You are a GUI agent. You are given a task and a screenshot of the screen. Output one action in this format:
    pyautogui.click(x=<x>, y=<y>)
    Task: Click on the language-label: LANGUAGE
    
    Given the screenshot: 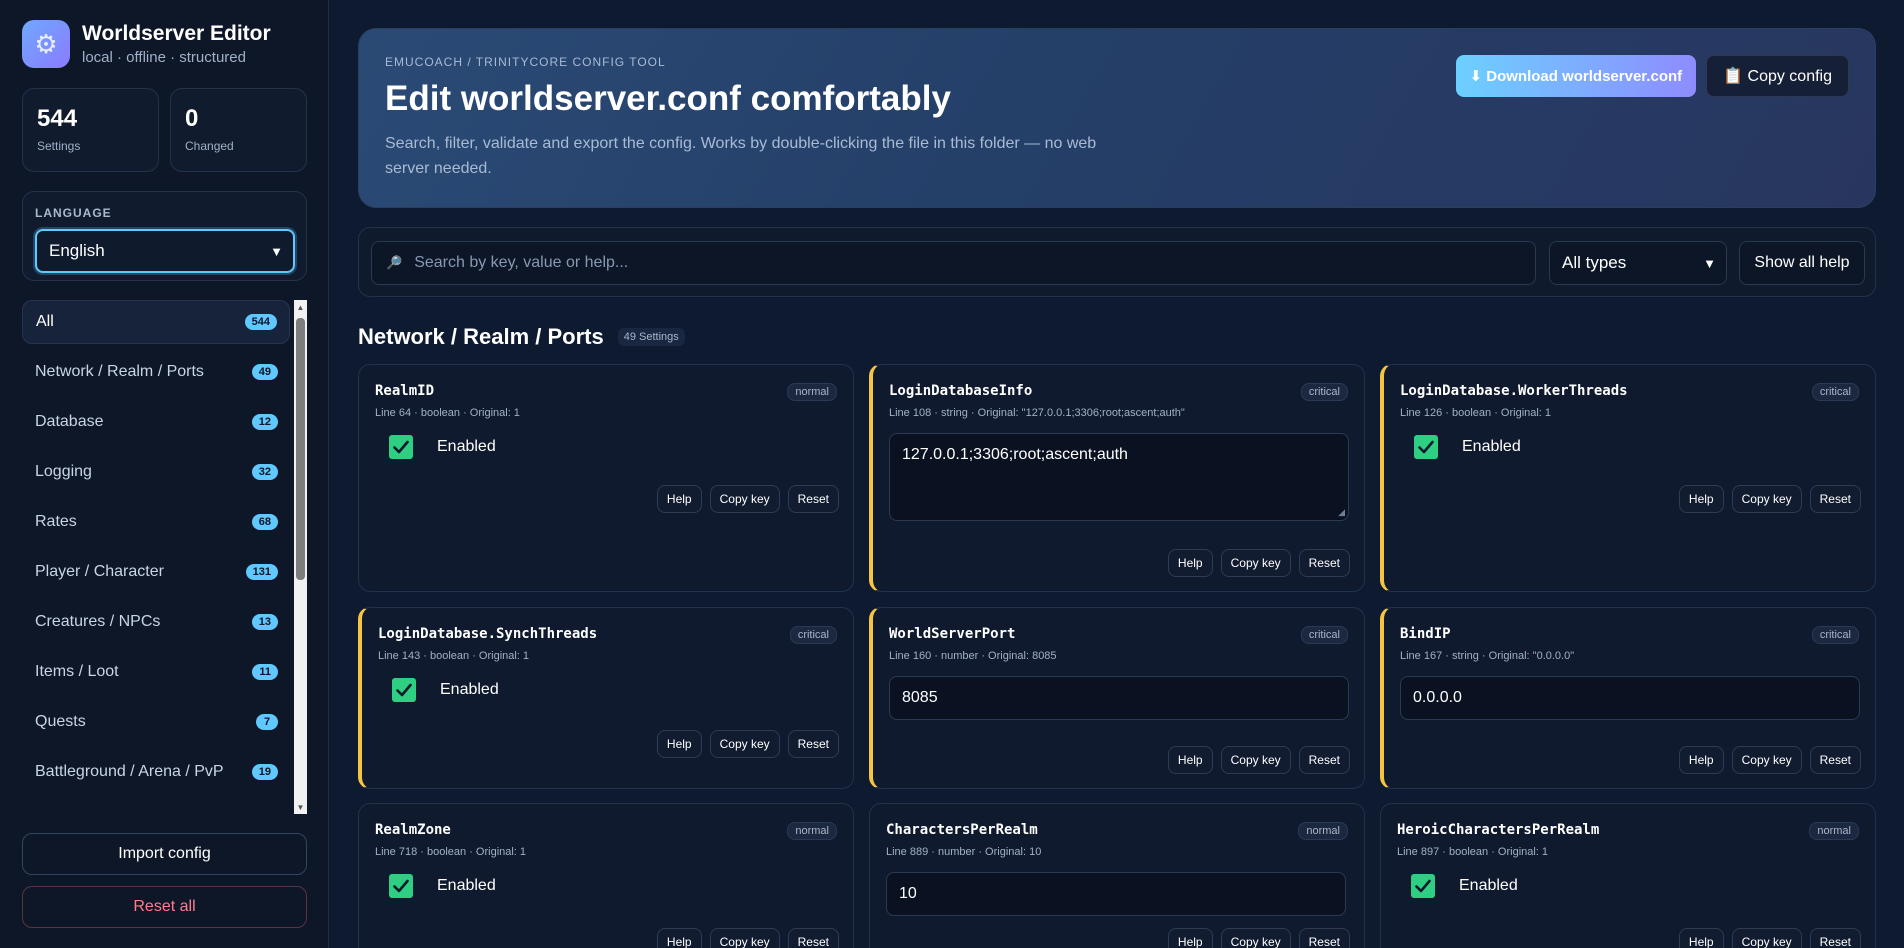 What is the action you would take?
    pyautogui.click(x=73, y=213)
    